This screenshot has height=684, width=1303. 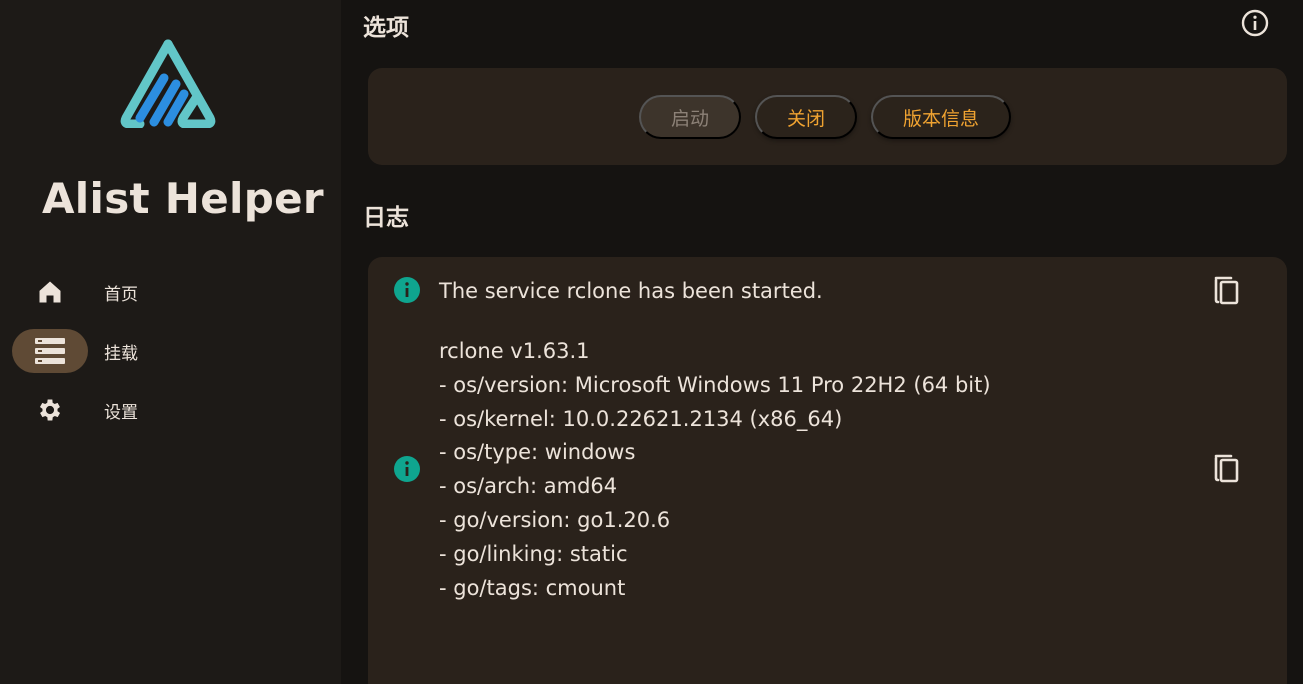 I want to click on home-icon, so click(x=50, y=292).